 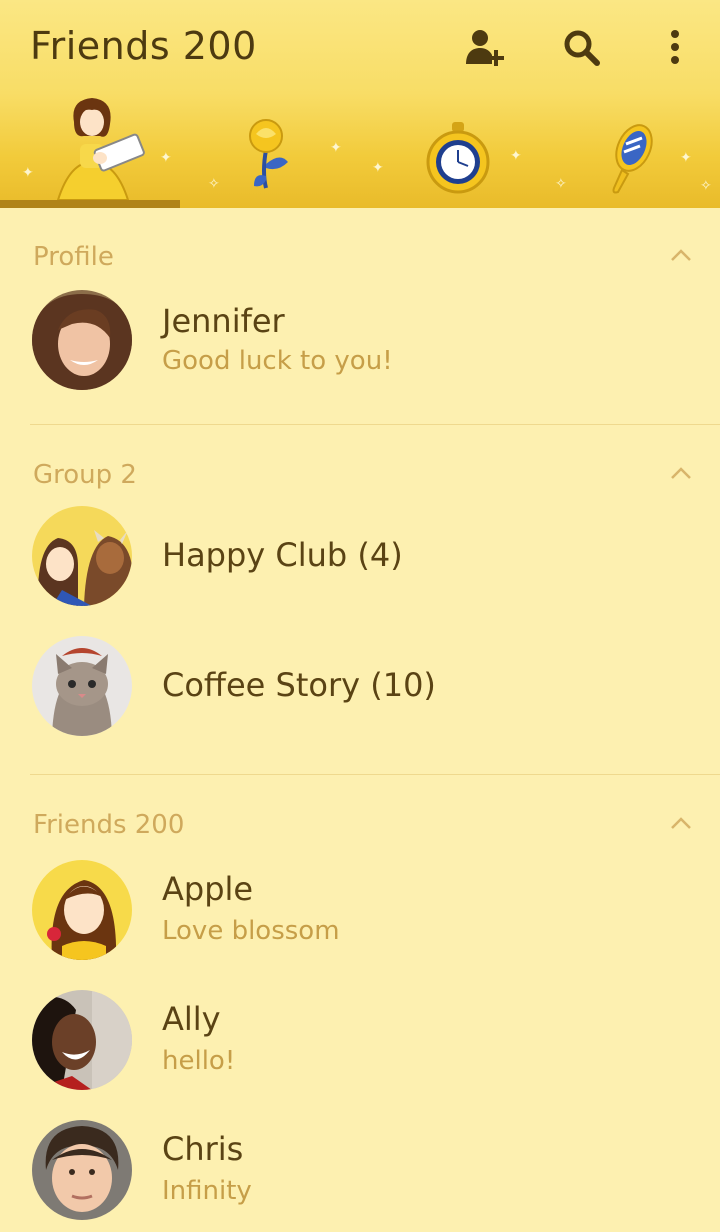 I want to click on tab-belle, so click(x=90, y=150).